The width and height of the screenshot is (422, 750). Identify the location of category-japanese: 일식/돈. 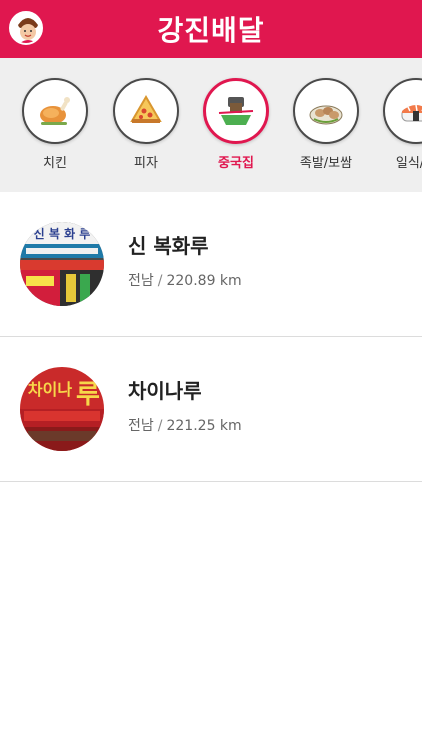
(401, 124).